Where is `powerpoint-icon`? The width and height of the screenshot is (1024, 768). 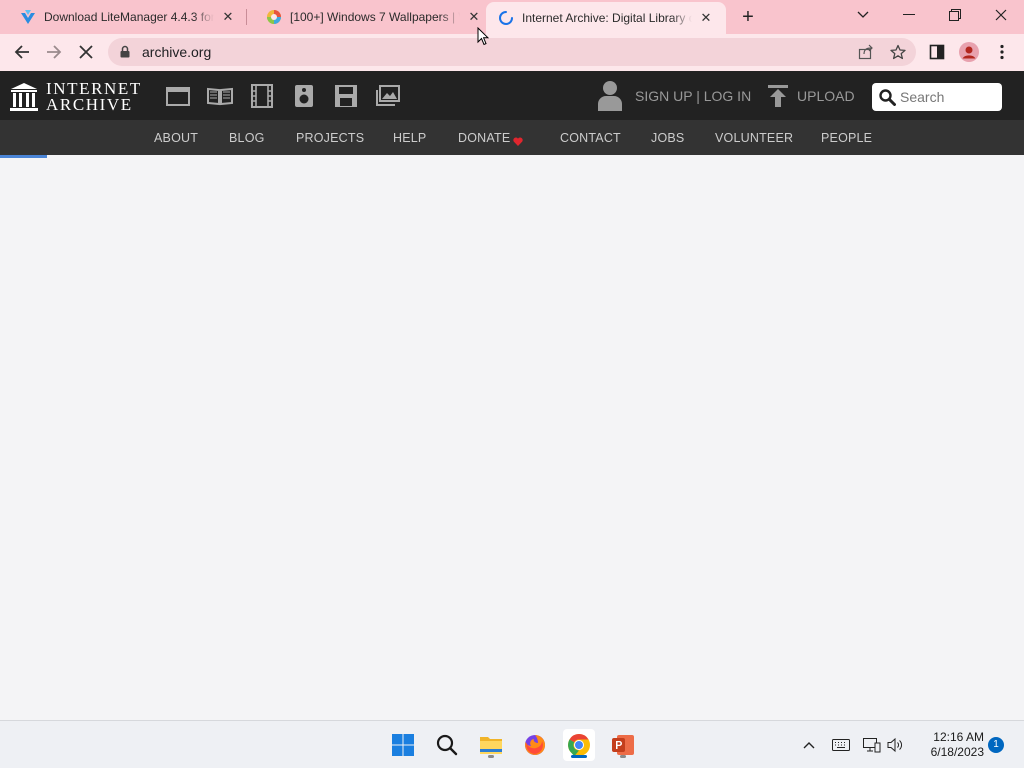
powerpoint-icon is located at coordinates (623, 745).